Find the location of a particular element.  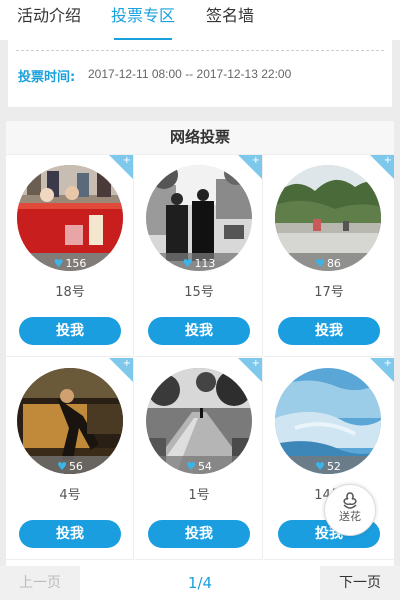

divider is located at coordinates (200, 50).